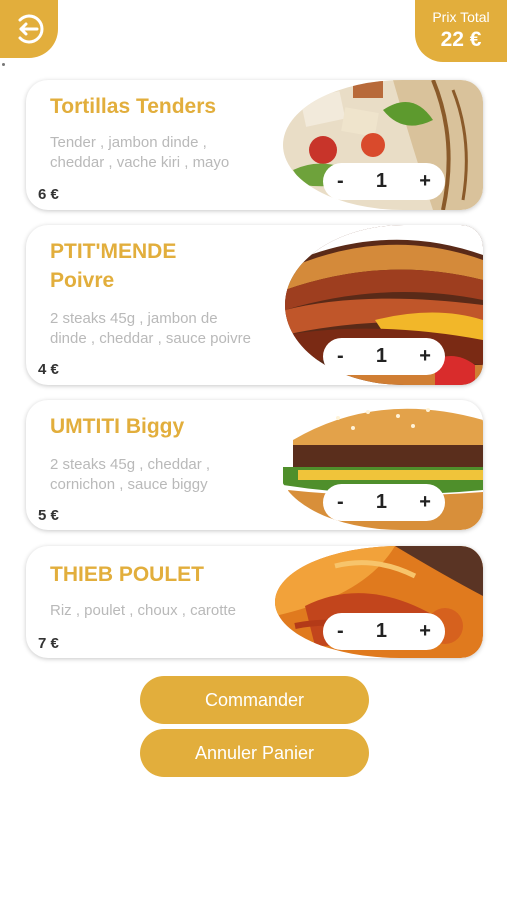 This screenshot has width=507, height=900. I want to click on total-price-box: Prix Total 22 €, so click(461, 31).